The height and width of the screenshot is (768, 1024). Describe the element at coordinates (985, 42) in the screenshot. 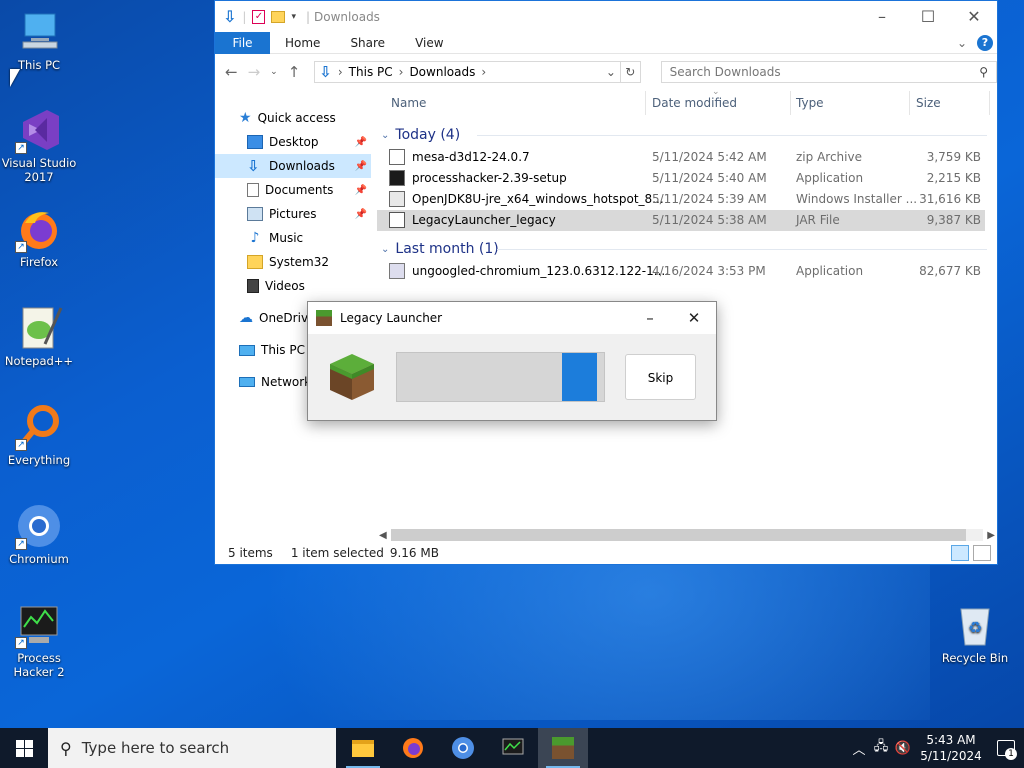

I see `help-icon: ?` at that location.